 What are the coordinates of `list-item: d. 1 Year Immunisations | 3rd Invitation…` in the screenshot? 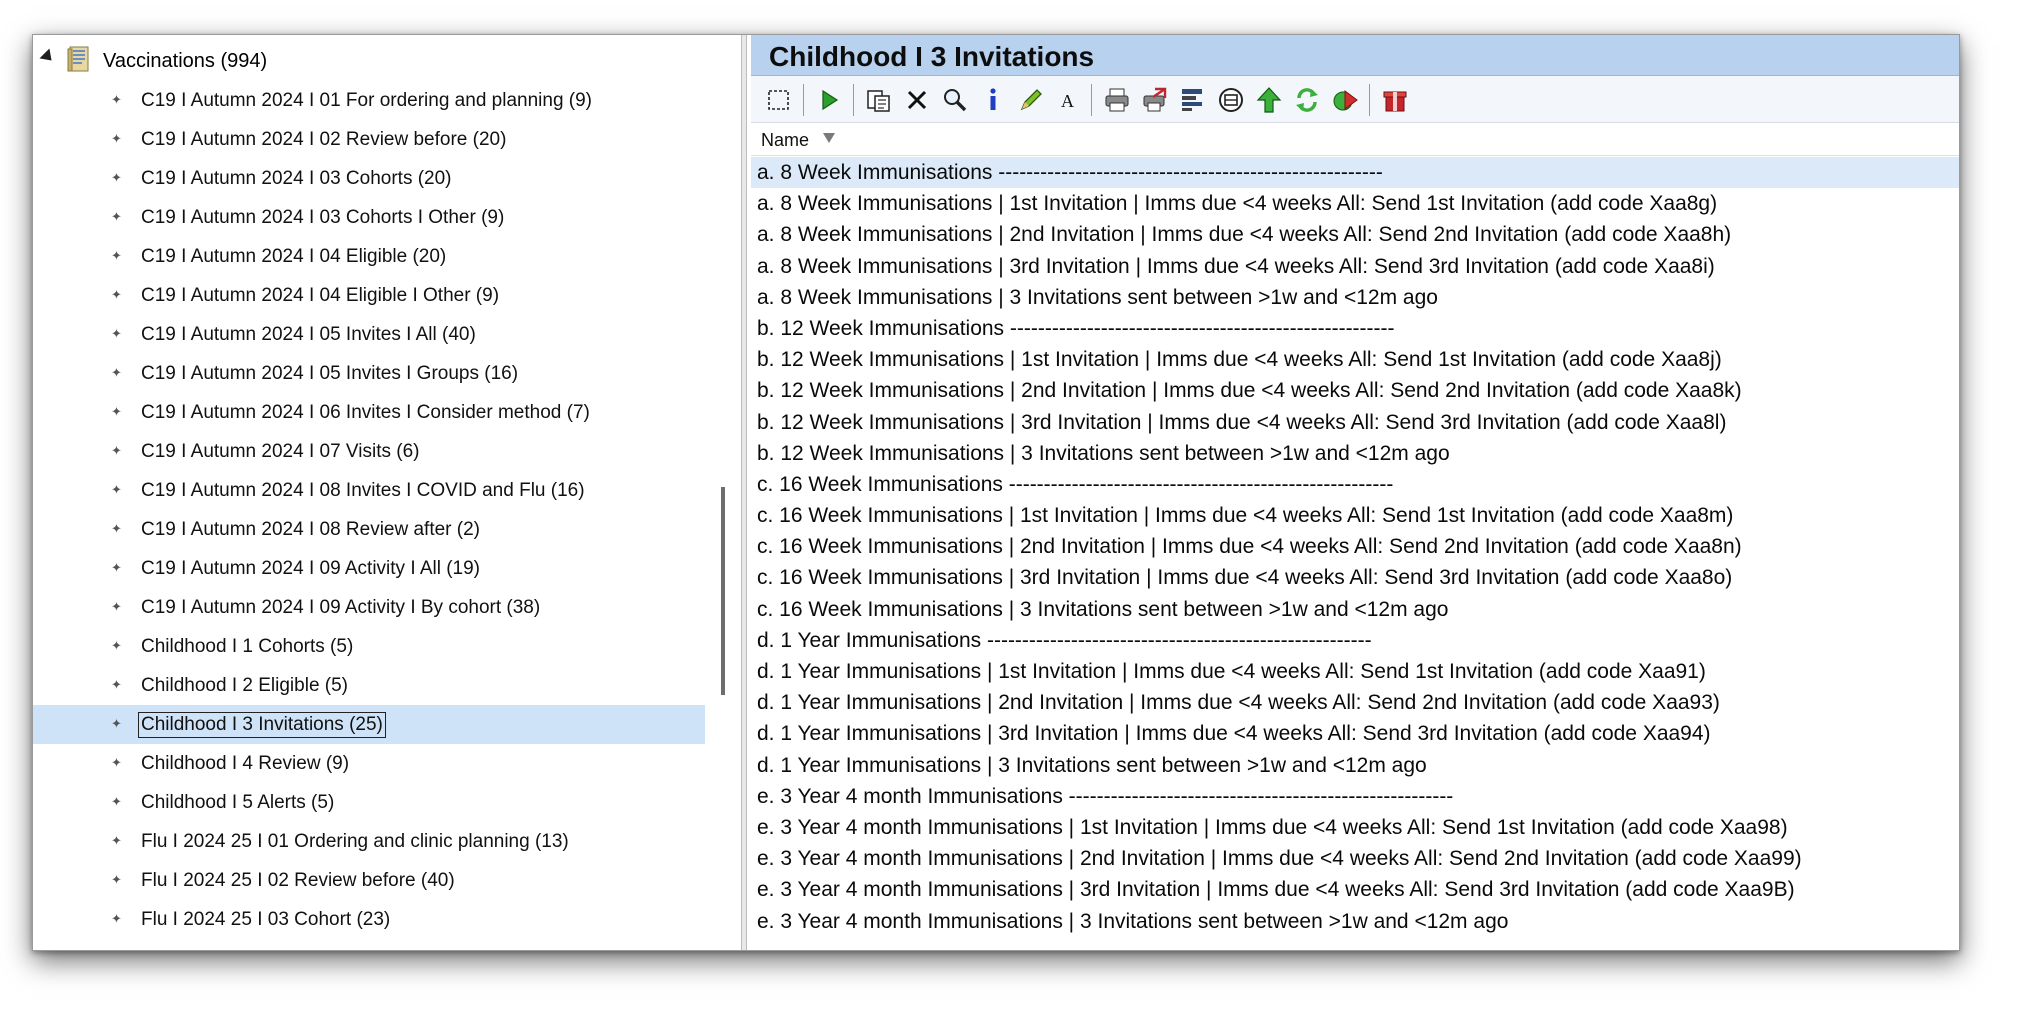 It's located at (1355, 733).